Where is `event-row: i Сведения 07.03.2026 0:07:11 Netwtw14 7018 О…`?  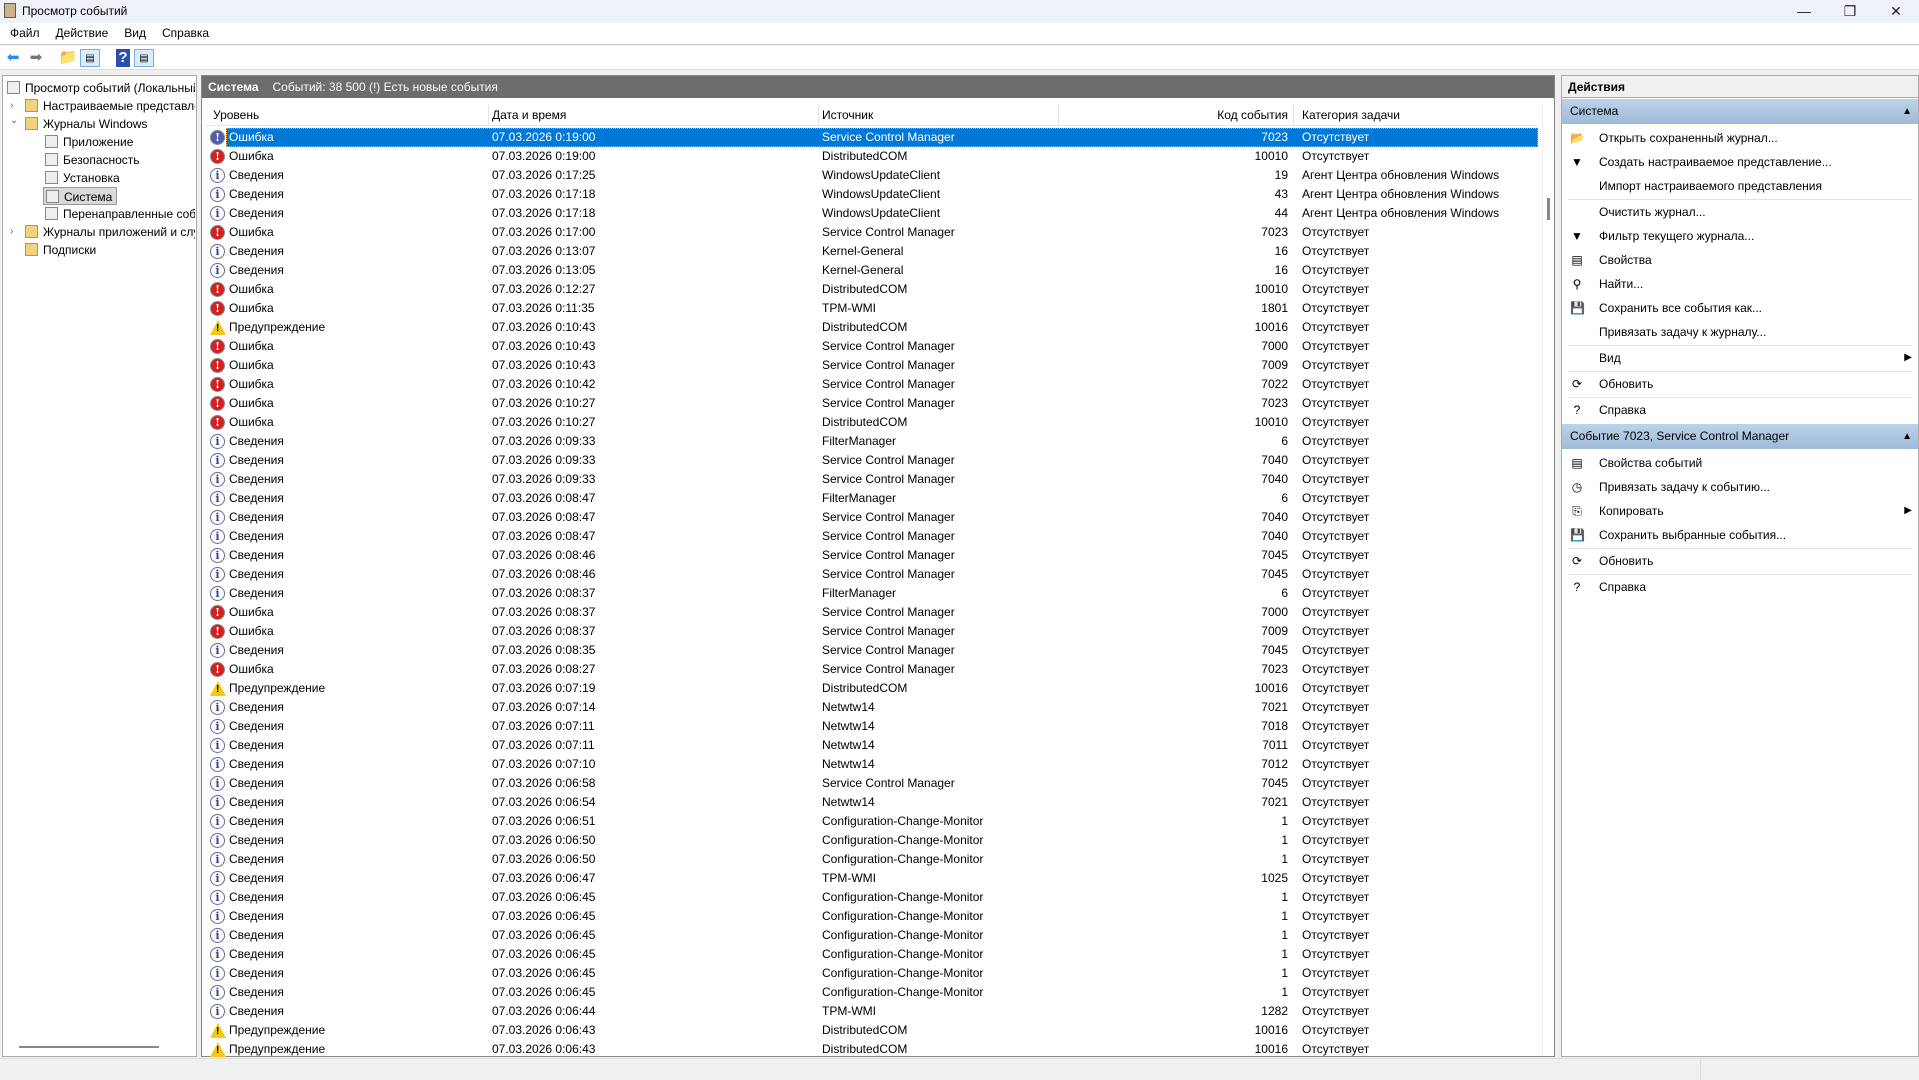
event-row: i Сведения 07.03.2026 0:07:11 Netwtw14 7018 О… is located at coordinates (872, 726).